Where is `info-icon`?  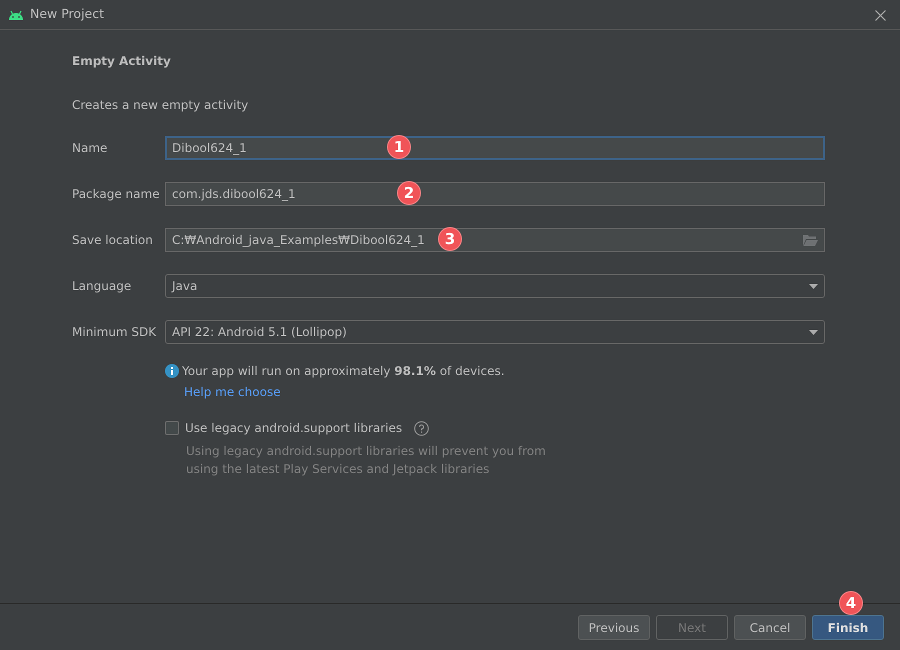
info-icon is located at coordinates (172, 371).